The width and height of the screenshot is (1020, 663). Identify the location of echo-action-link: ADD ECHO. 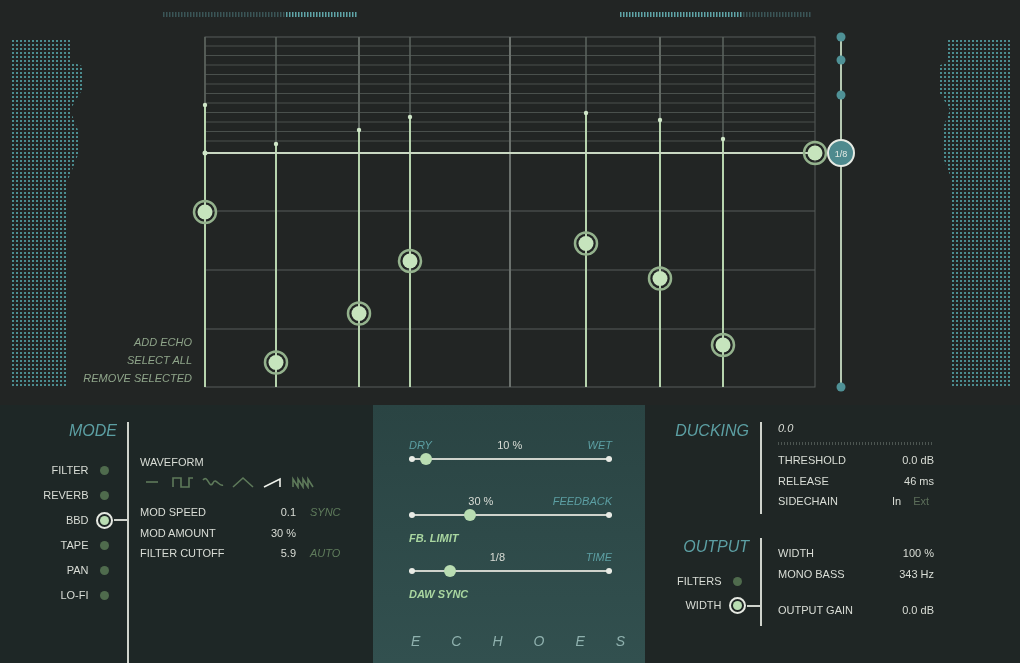
(162, 342).